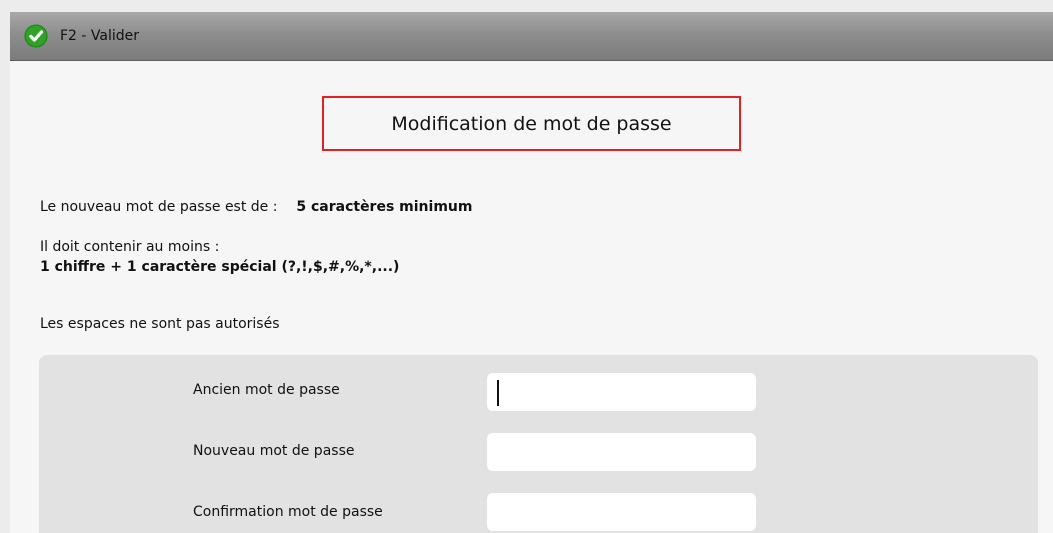 The height and width of the screenshot is (533, 1053). Describe the element at coordinates (130, 247) in the screenshot. I see `password-content-rule-label: Il doit contenir au moins :` at that location.